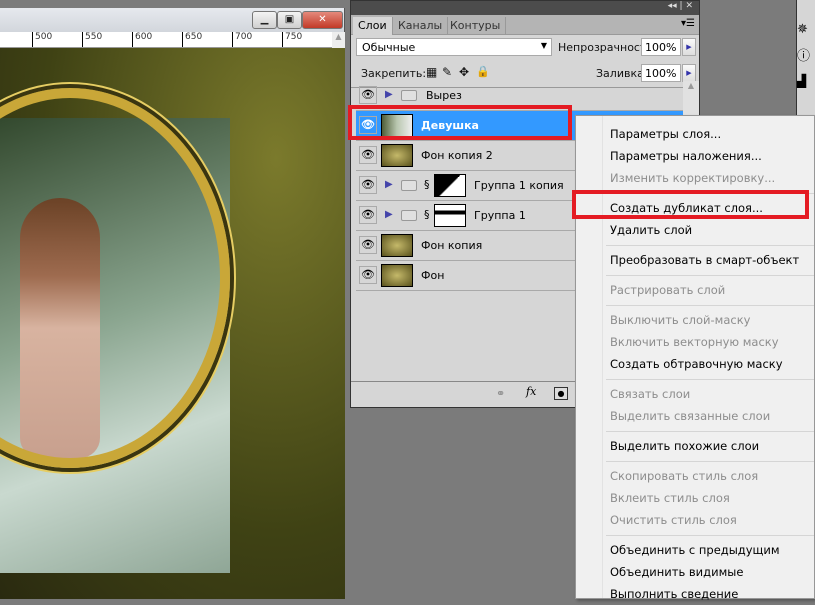 This screenshot has width=815, height=605. Describe the element at coordinates (684, 476) in the screenshot. I see `menu-item: Скопировать стиль слоя` at that location.